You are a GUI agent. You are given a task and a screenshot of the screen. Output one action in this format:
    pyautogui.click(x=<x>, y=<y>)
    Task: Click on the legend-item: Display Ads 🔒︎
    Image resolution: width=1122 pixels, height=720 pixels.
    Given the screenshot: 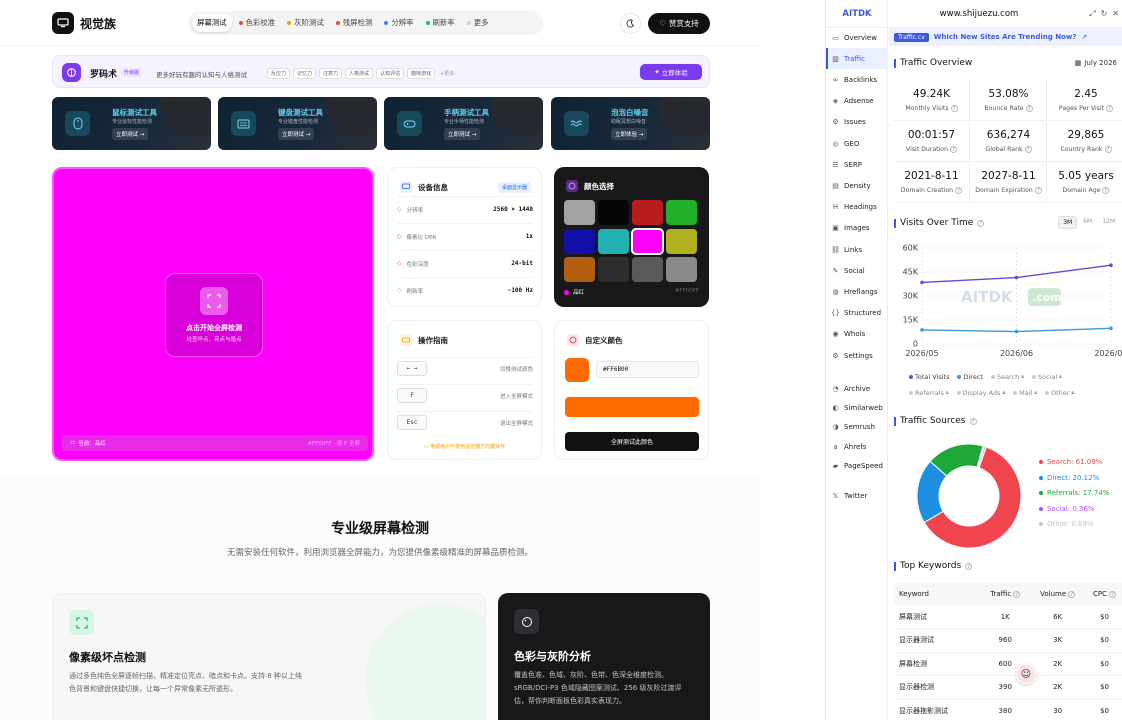 What is the action you would take?
    pyautogui.click(x=980, y=393)
    